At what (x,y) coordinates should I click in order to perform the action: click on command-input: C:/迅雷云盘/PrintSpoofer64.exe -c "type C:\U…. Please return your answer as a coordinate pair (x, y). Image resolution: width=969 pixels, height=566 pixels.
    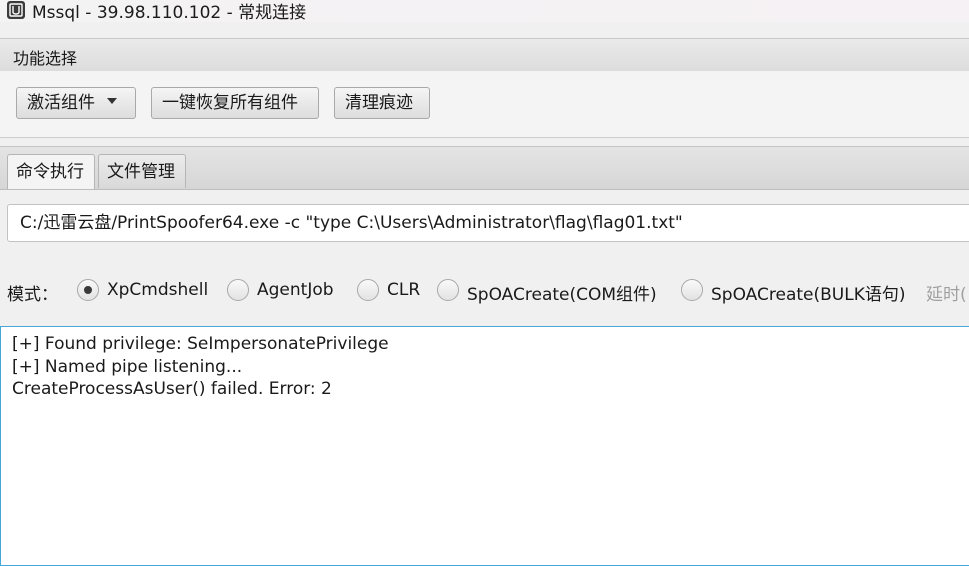
    Looking at the image, I should click on (488, 223).